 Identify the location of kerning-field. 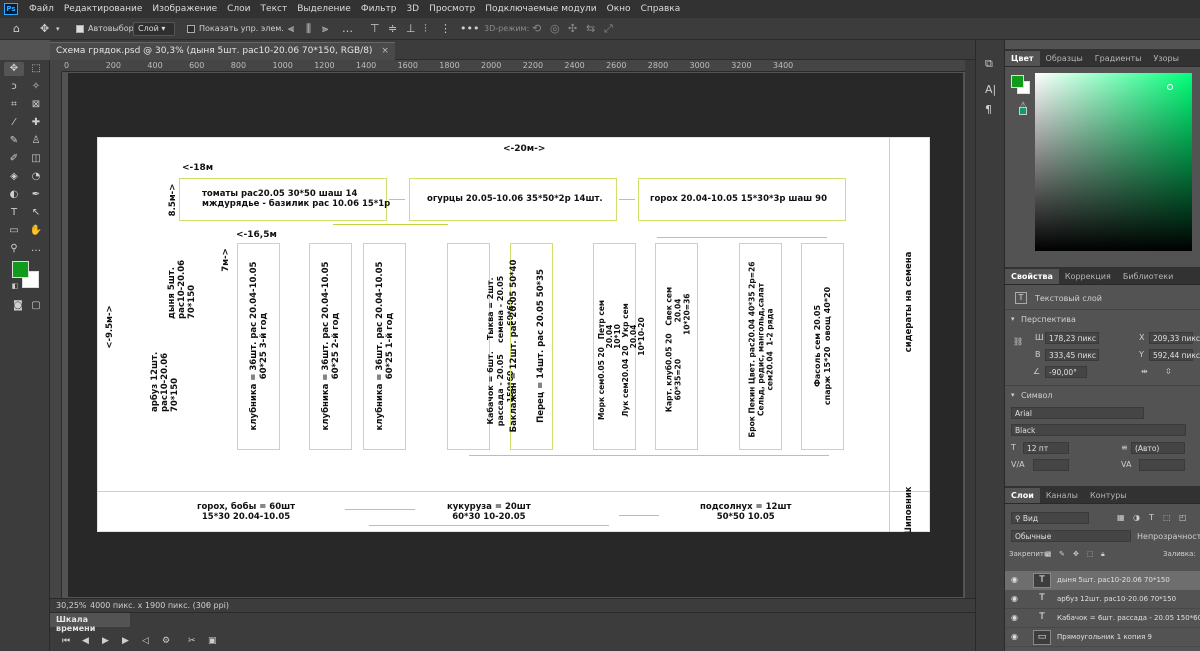
(1051, 465).